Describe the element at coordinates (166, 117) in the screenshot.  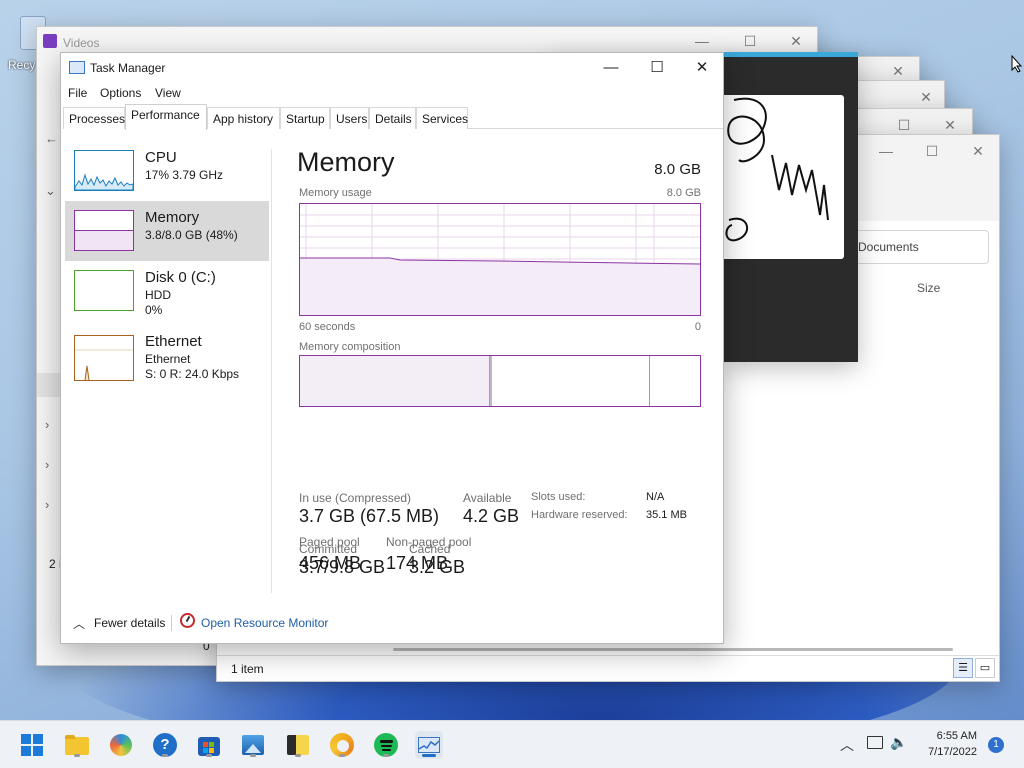
I see `tab-performance: Performance` at that location.